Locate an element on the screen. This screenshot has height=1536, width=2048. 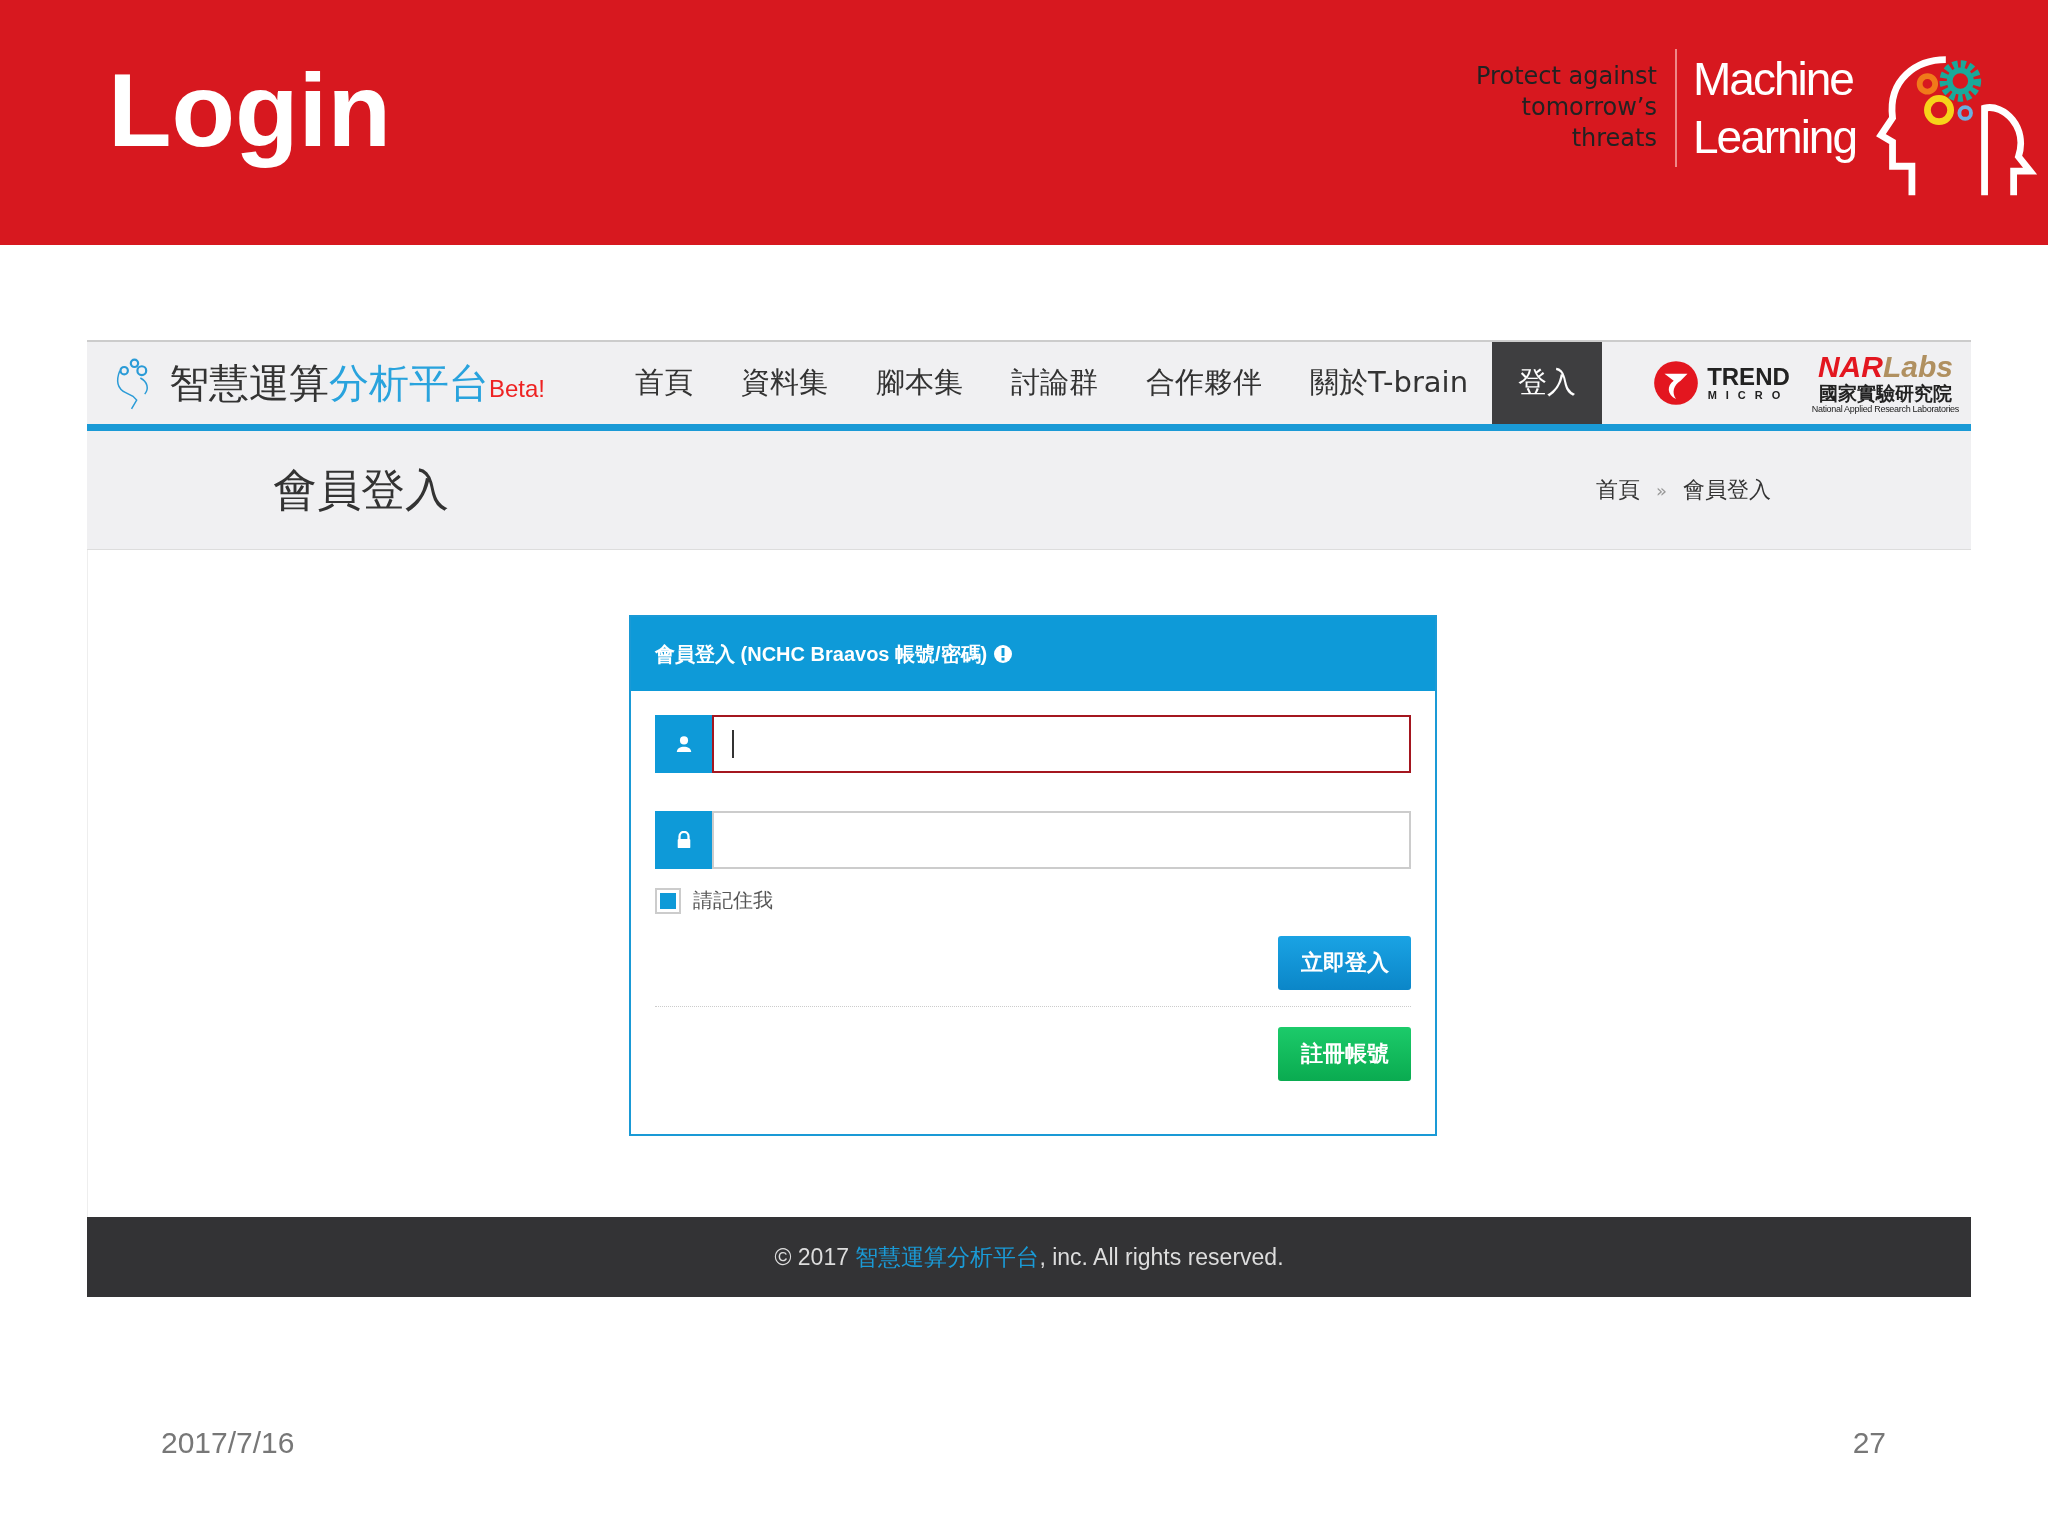
password-field is located at coordinates (1061, 840).